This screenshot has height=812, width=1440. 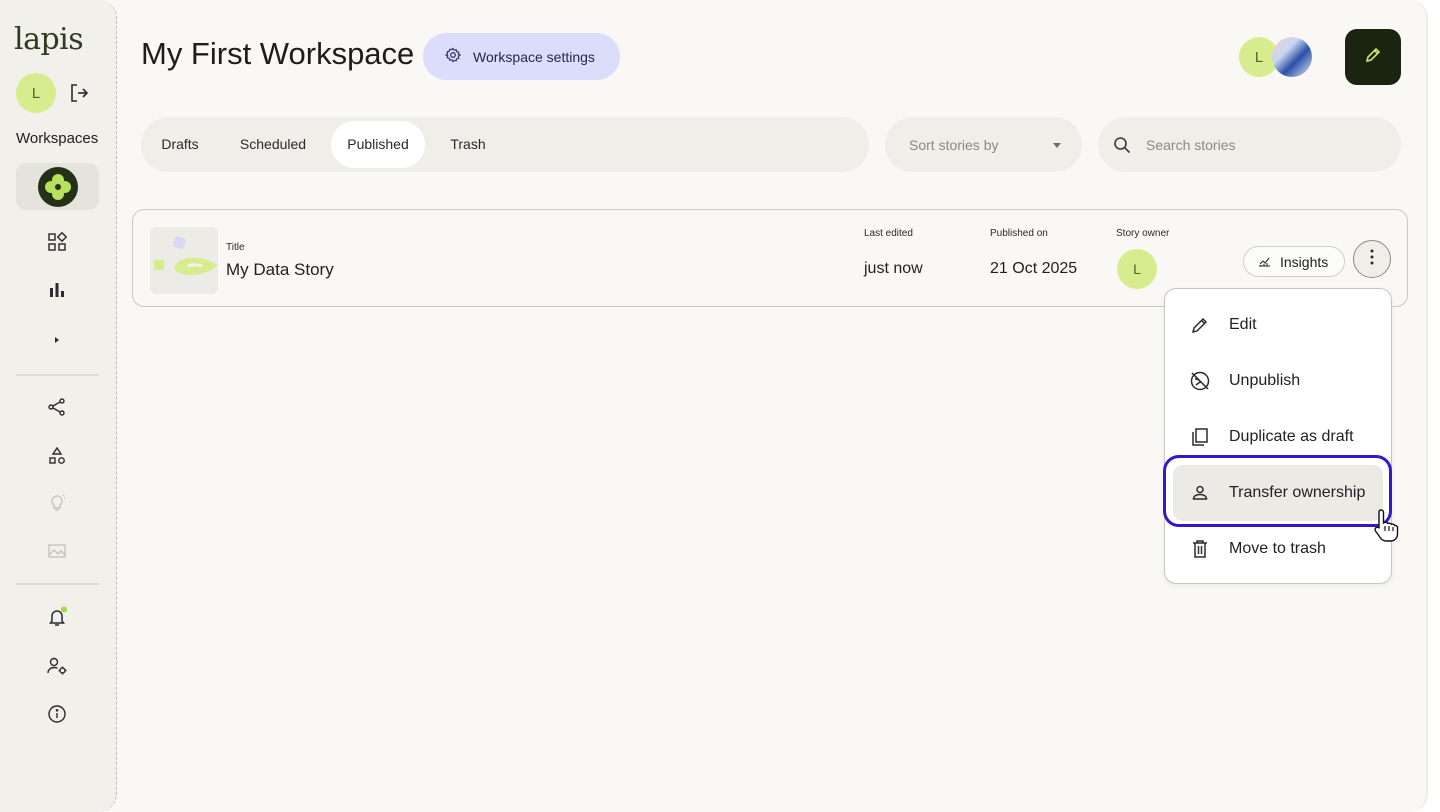 I want to click on insights-label: Insights, so click(x=1304, y=261).